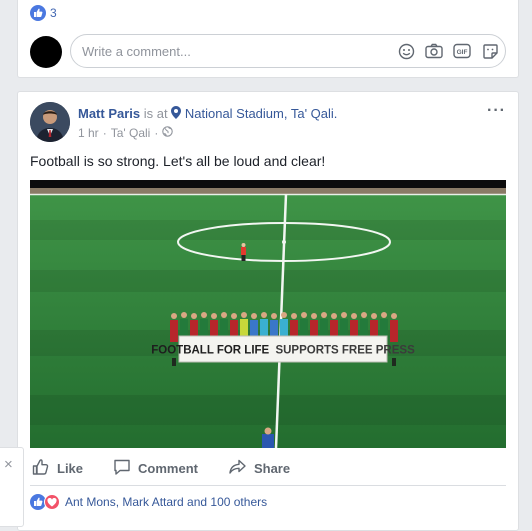  I want to click on share-icon, so click(237, 468).